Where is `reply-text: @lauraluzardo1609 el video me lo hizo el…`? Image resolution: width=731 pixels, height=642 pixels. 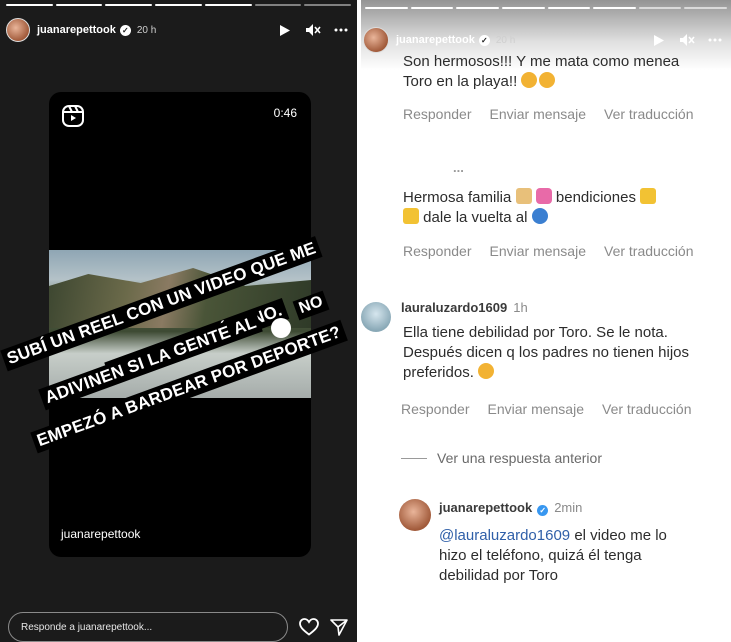 reply-text: @lauraluzardo1609 el video me lo hizo el… is located at coordinates (553, 556).